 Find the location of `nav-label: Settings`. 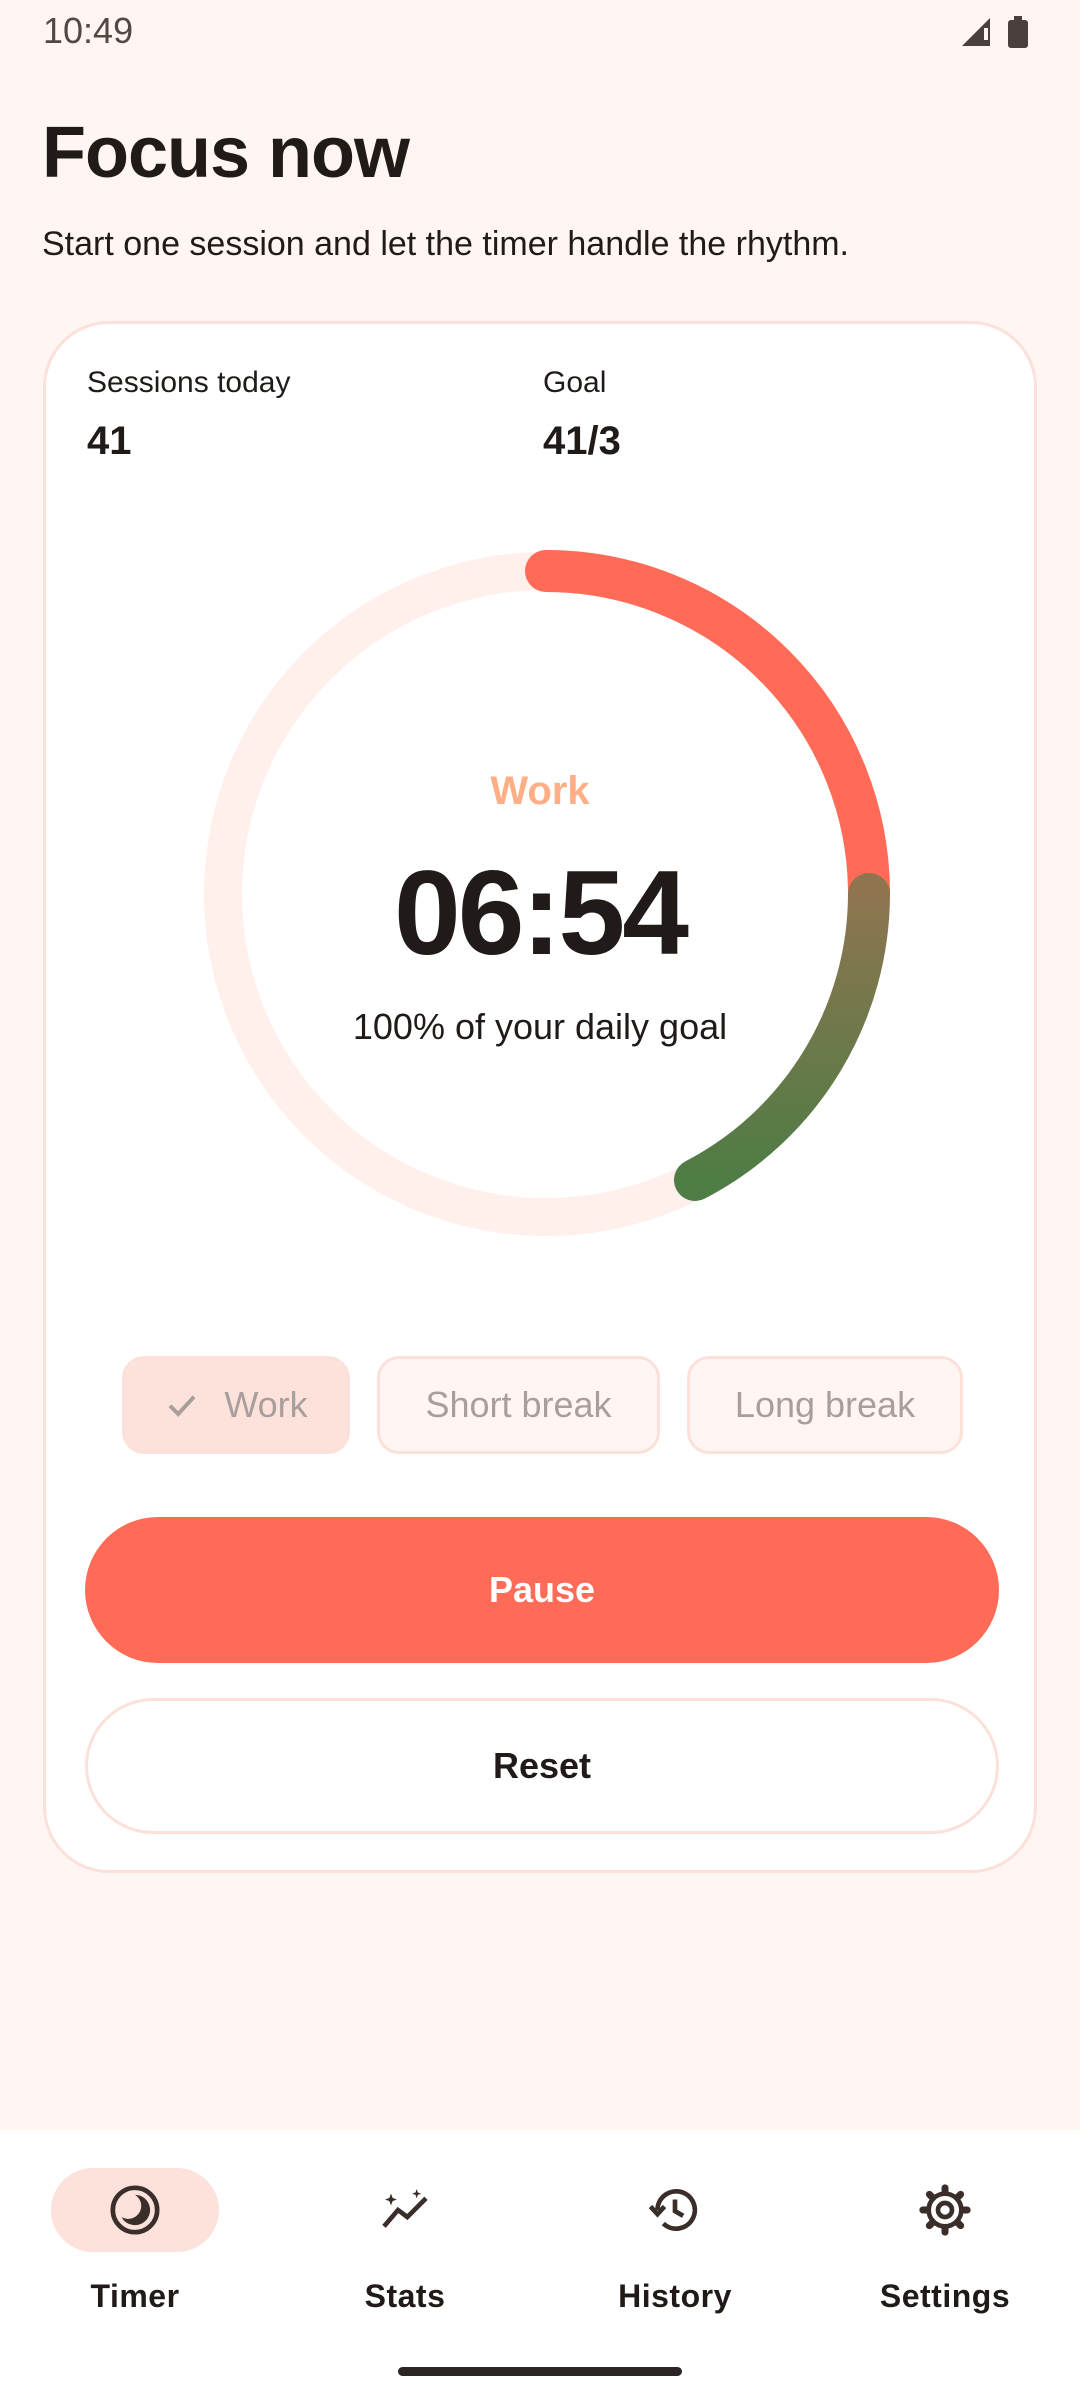

nav-label: Settings is located at coordinates (945, 2296).